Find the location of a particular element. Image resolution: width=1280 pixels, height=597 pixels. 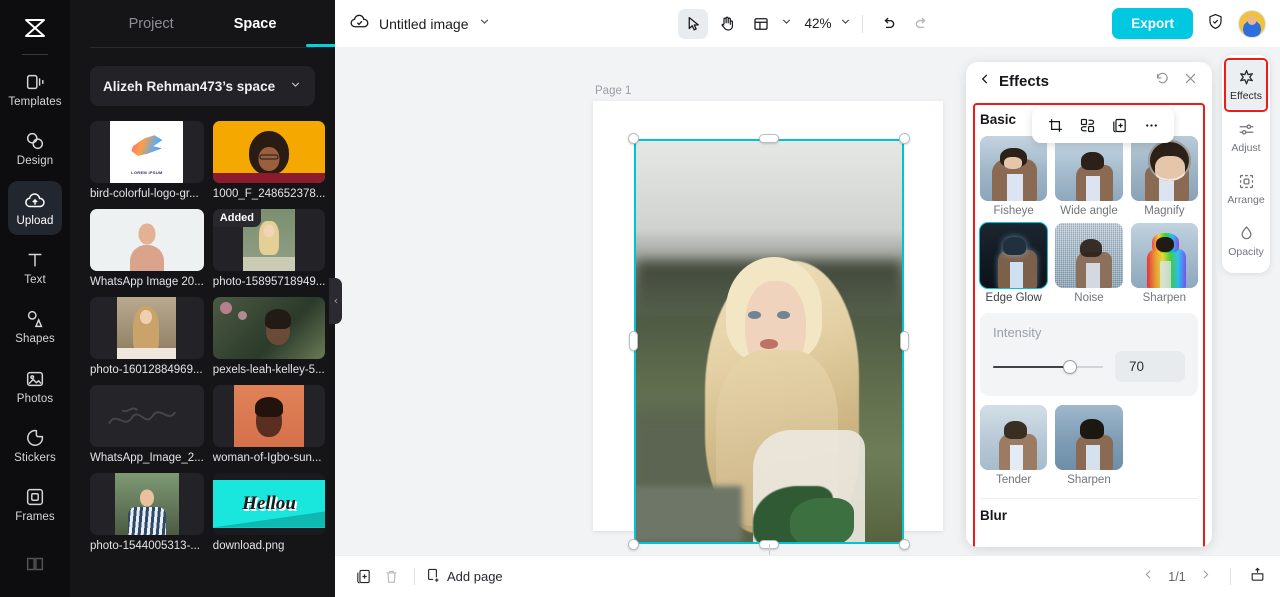

effect-wide-angle: Wide angle is located at coordinates (1089, 176).